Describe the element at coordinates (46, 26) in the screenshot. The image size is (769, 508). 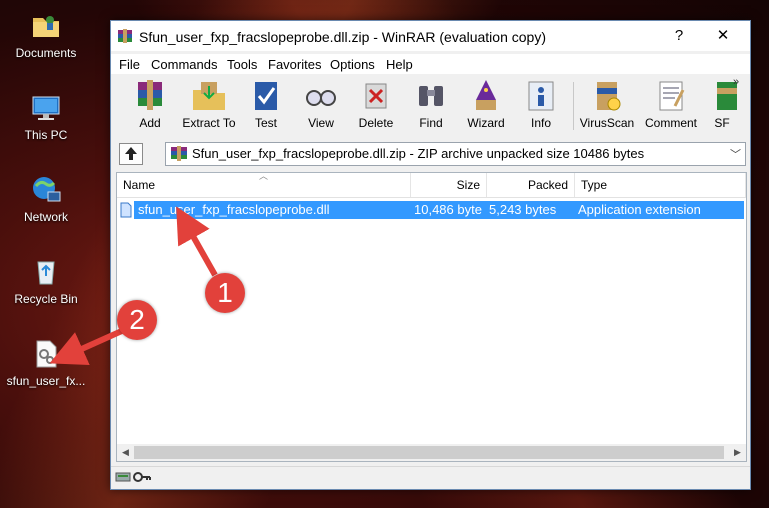
I see `documents-folder-icon` at that location.